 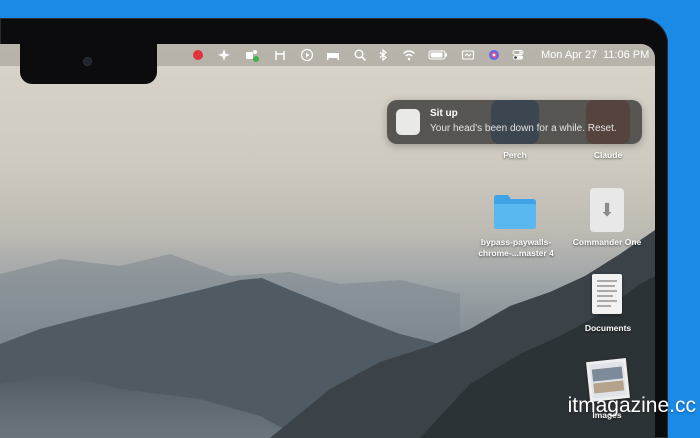 What do you see at coordinates (307, 55) in the screenshot?
I see `play-icon` at bounding box center [307, 55].